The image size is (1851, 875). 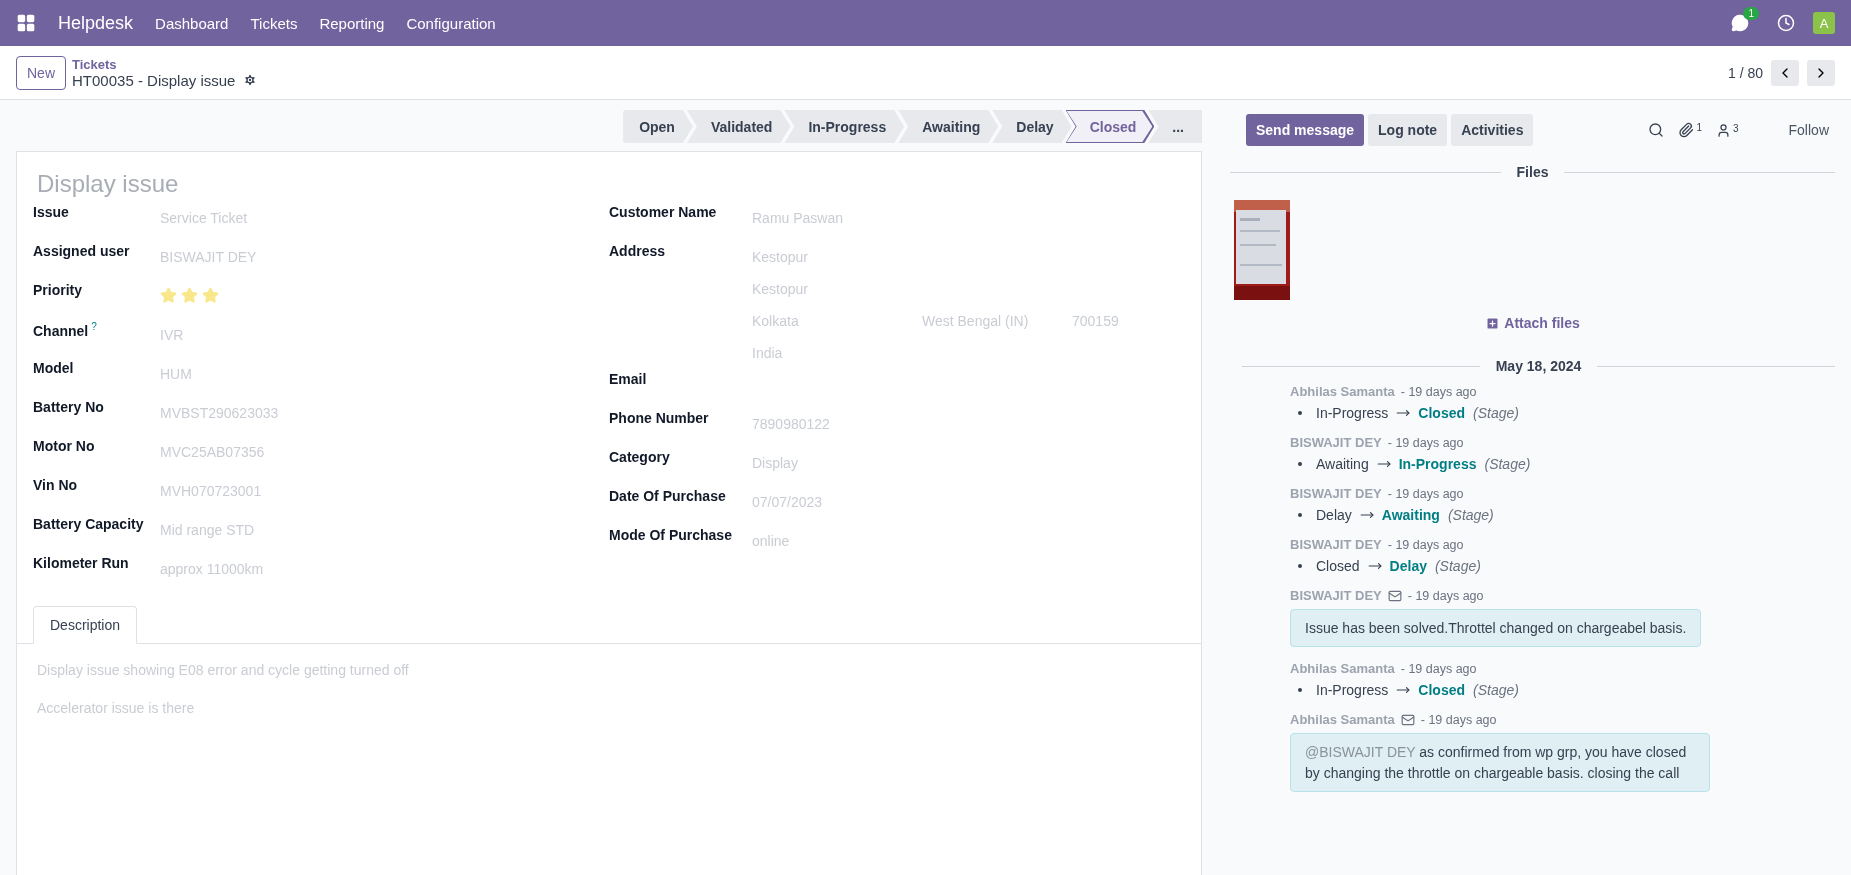 What do you see at coordinates (61, 330) in the screenshot?
I see `field-label: Channel` at bounding box center [61, 330].